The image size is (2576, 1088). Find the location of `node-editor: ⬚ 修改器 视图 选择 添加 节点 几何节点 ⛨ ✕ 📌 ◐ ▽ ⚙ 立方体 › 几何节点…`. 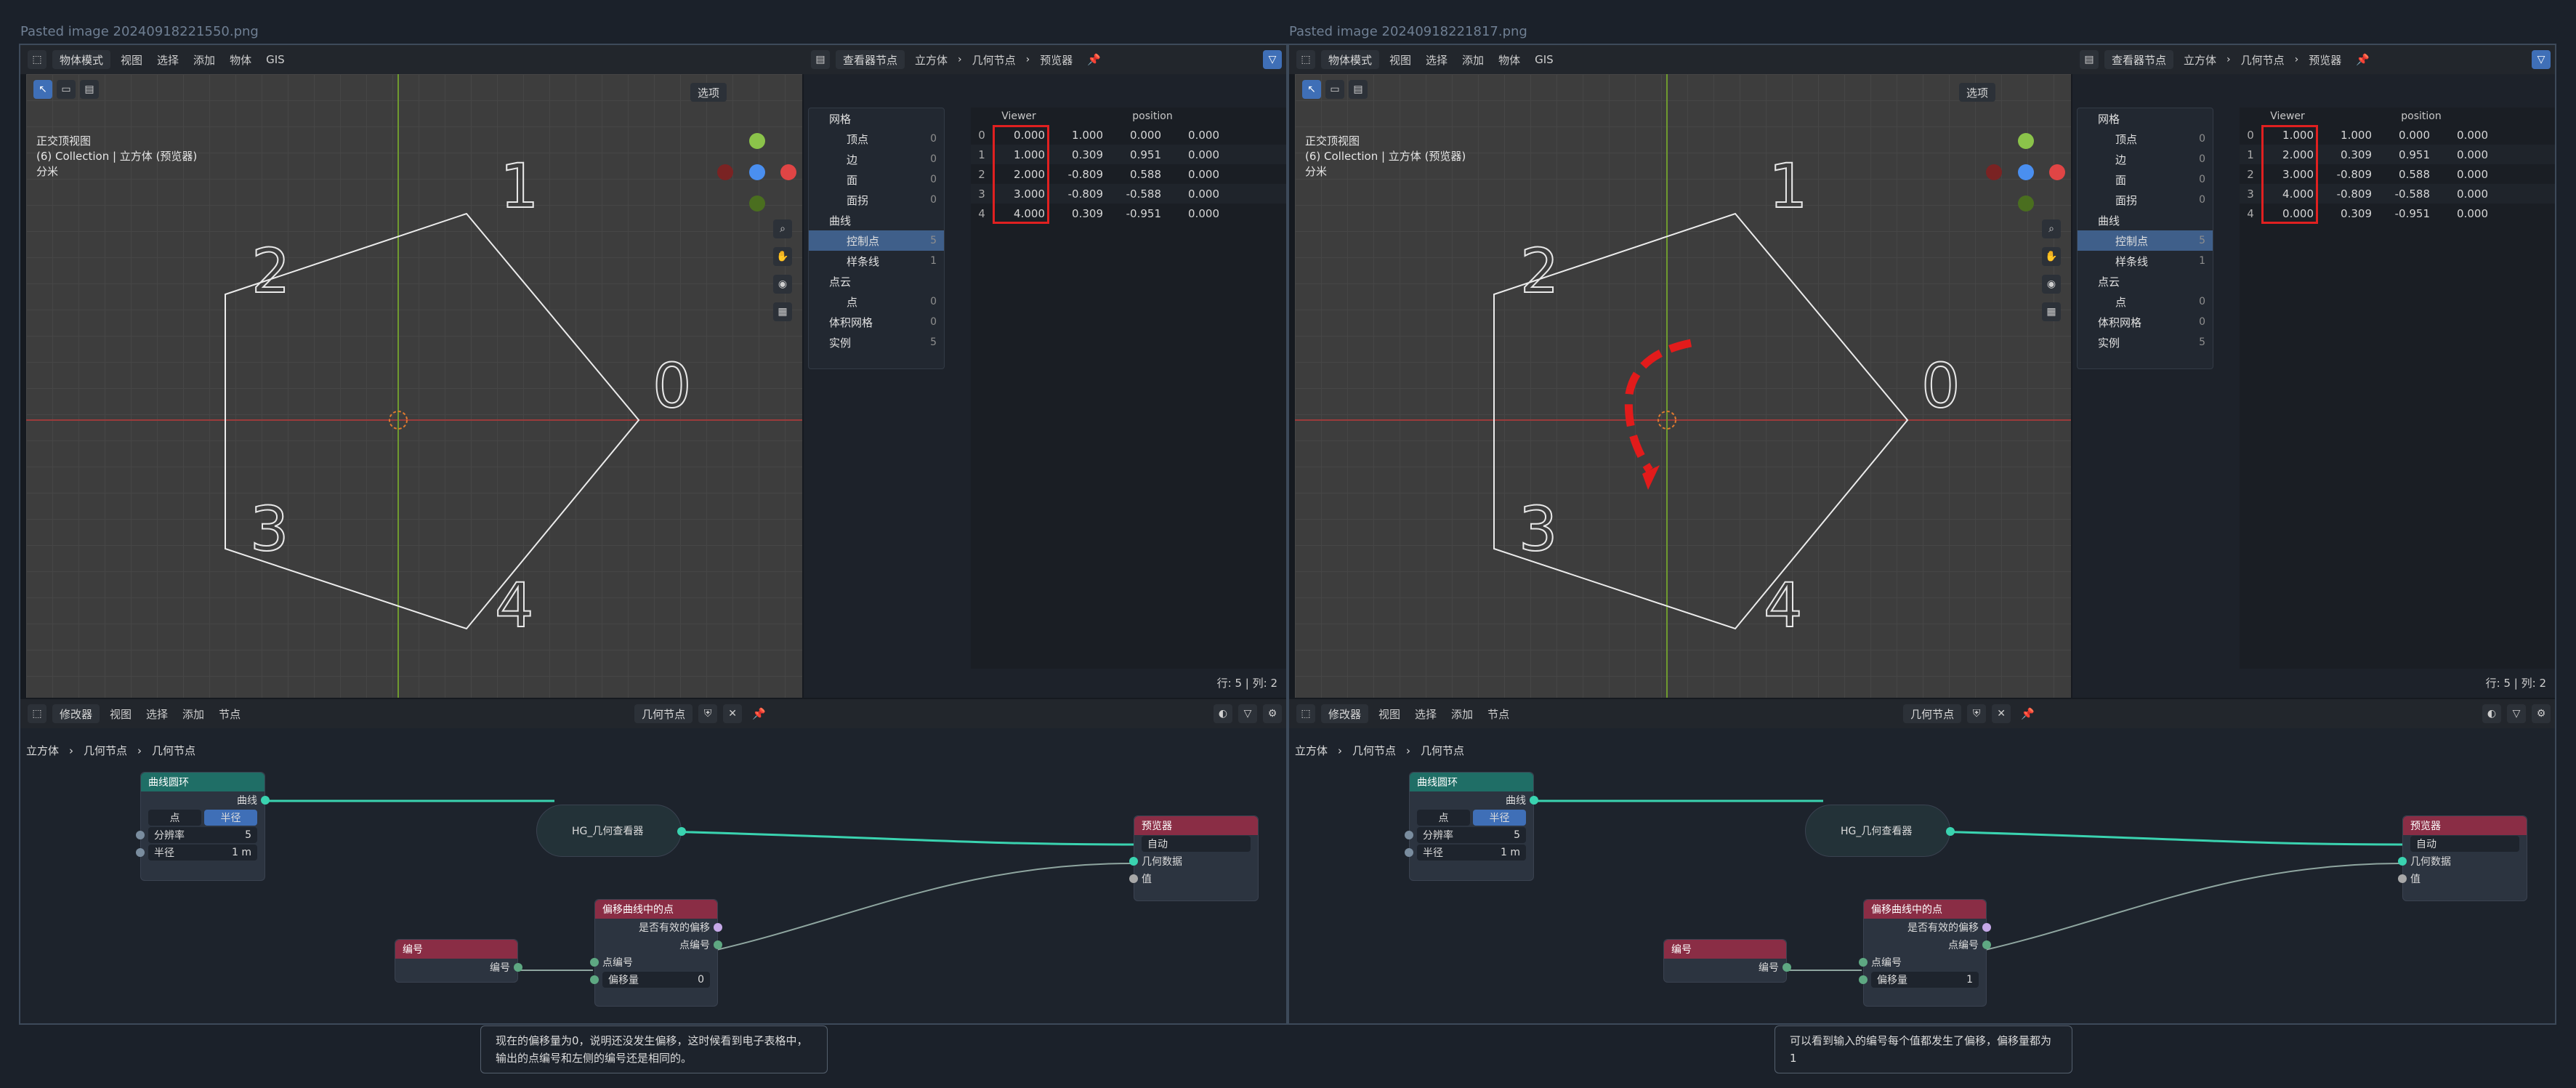

node-editor: ⬚ 修改器 视图 选择 添加 节点 几何节点 ⛨ ✕ 📌 ◐ ▽ ⚙ 立方体 › 几何节点… is located at coordinates (1922, 861).